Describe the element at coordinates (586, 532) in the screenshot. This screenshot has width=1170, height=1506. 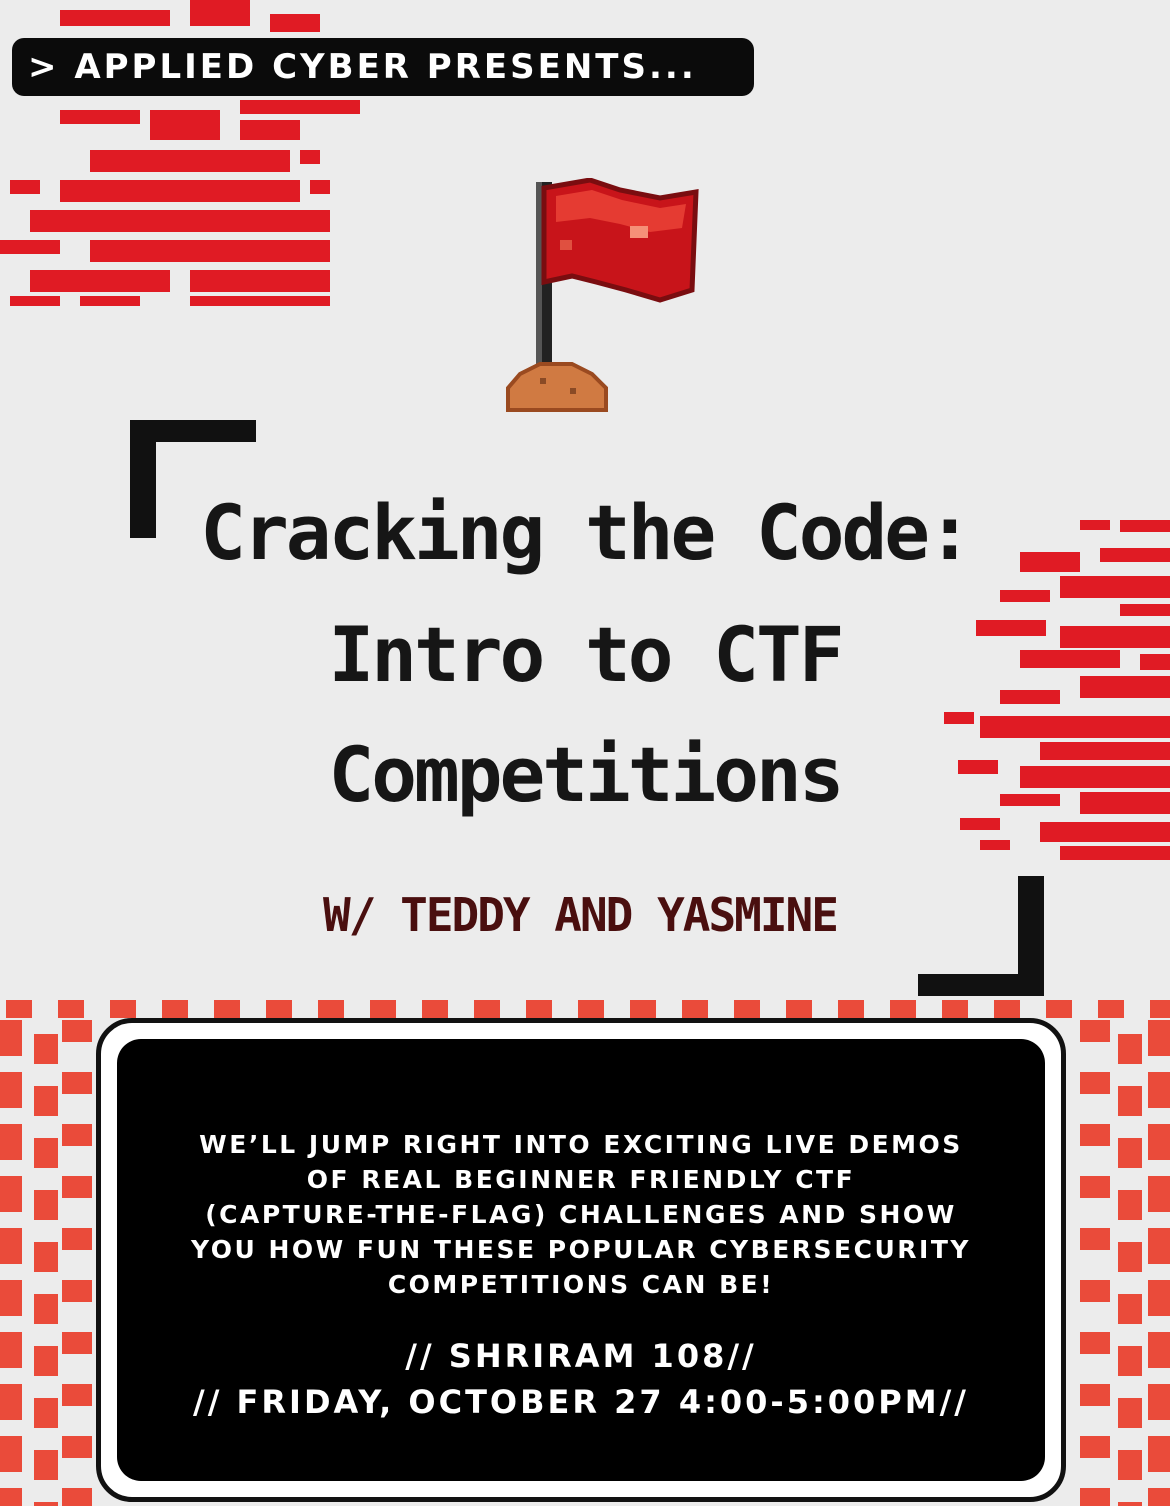
I see `title-line-1: Cracking the Code:` at that location.